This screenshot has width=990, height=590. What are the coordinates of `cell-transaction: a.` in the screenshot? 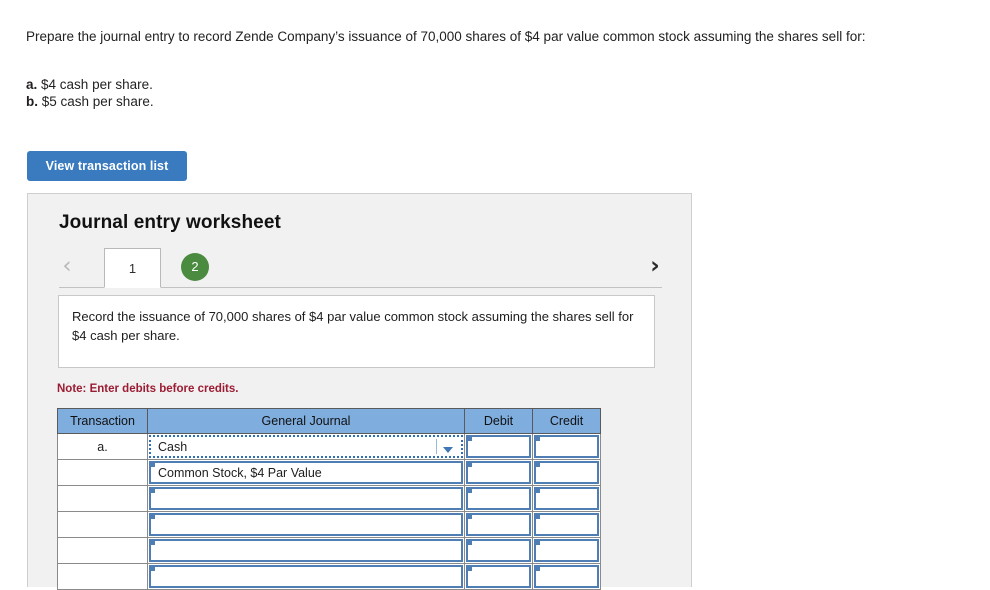 It's located at (102, 446).